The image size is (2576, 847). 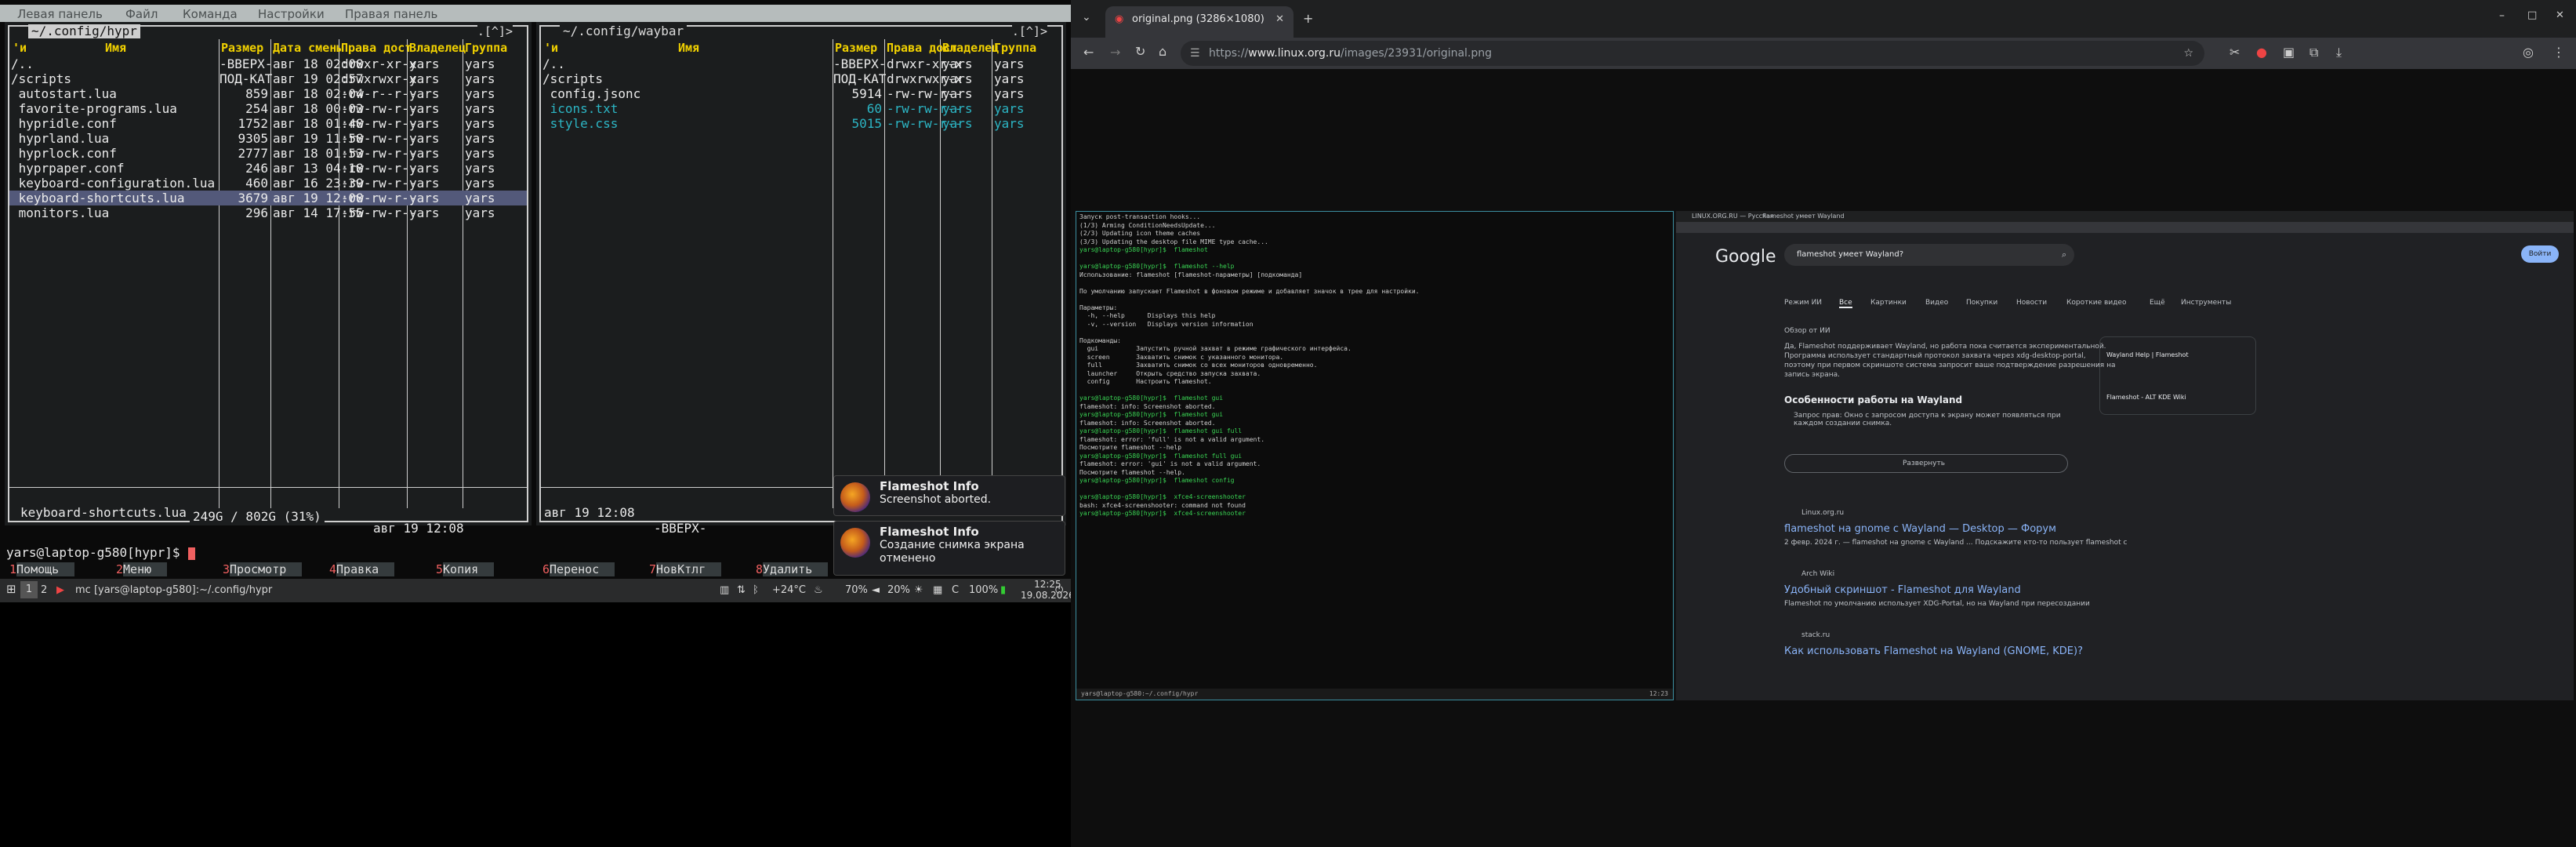 I want to click on header-mtime: Дата смены, so click(x=308, y=48).